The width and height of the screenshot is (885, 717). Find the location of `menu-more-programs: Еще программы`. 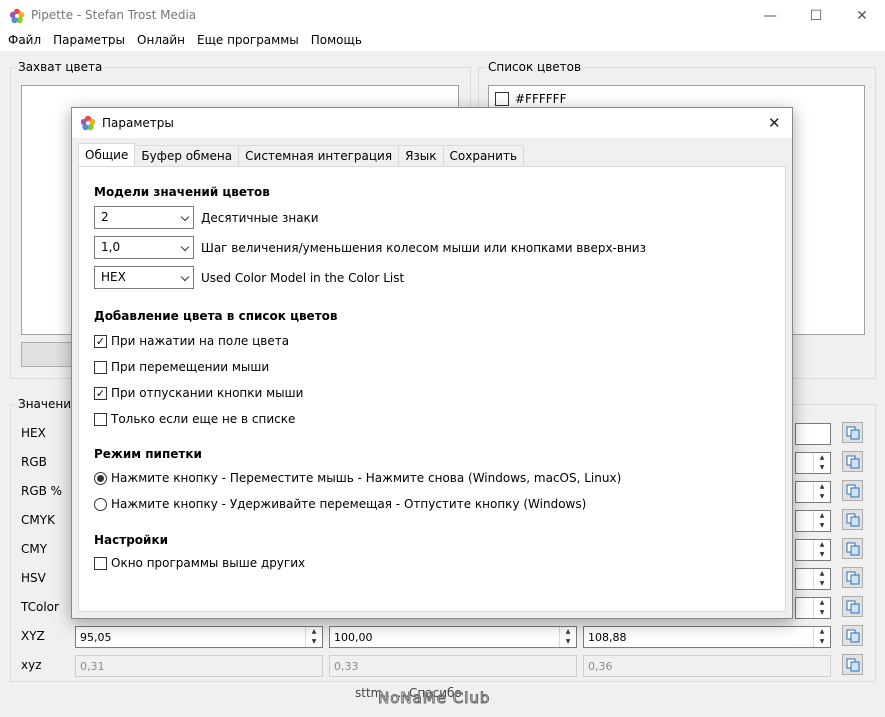

menu-more-programs: Еще программы is located at coordinates (249, 41).